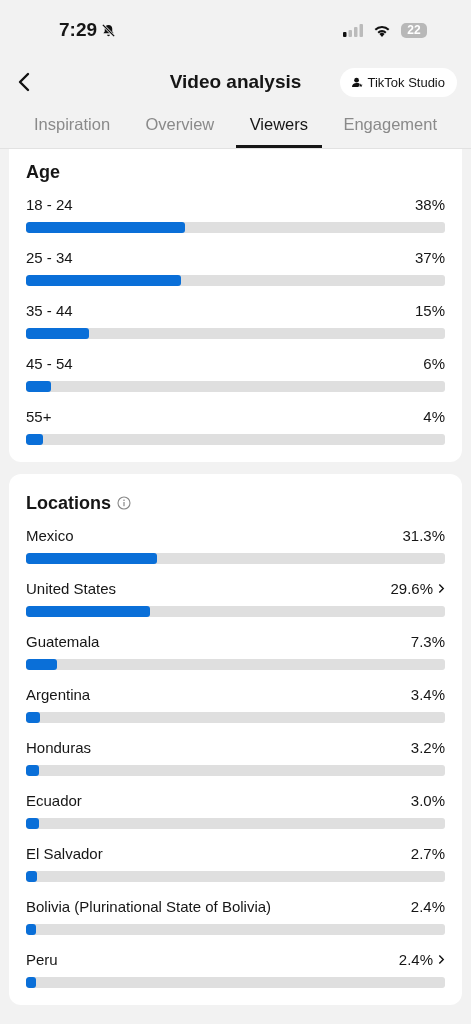 The width and height of the screenshot is (471, 1024). Describe the element at coordinates (24, 82) in the screenshot. I see `back-button` at that location.